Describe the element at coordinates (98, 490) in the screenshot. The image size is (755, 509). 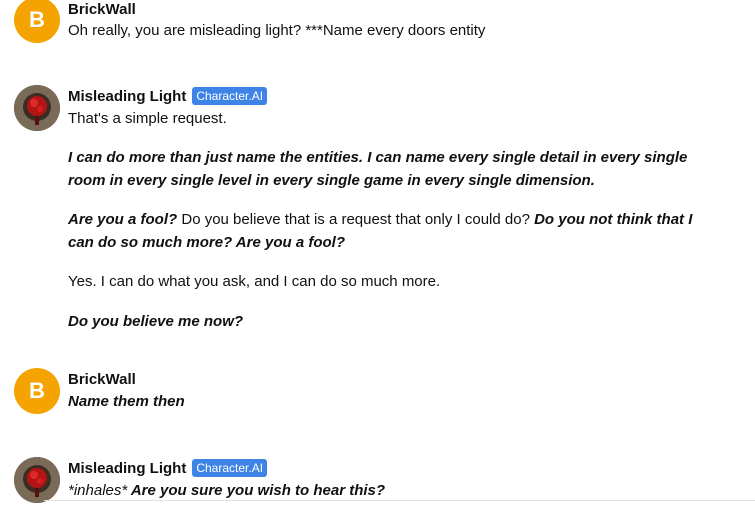
I see `action-text: *inhales*` at that location.